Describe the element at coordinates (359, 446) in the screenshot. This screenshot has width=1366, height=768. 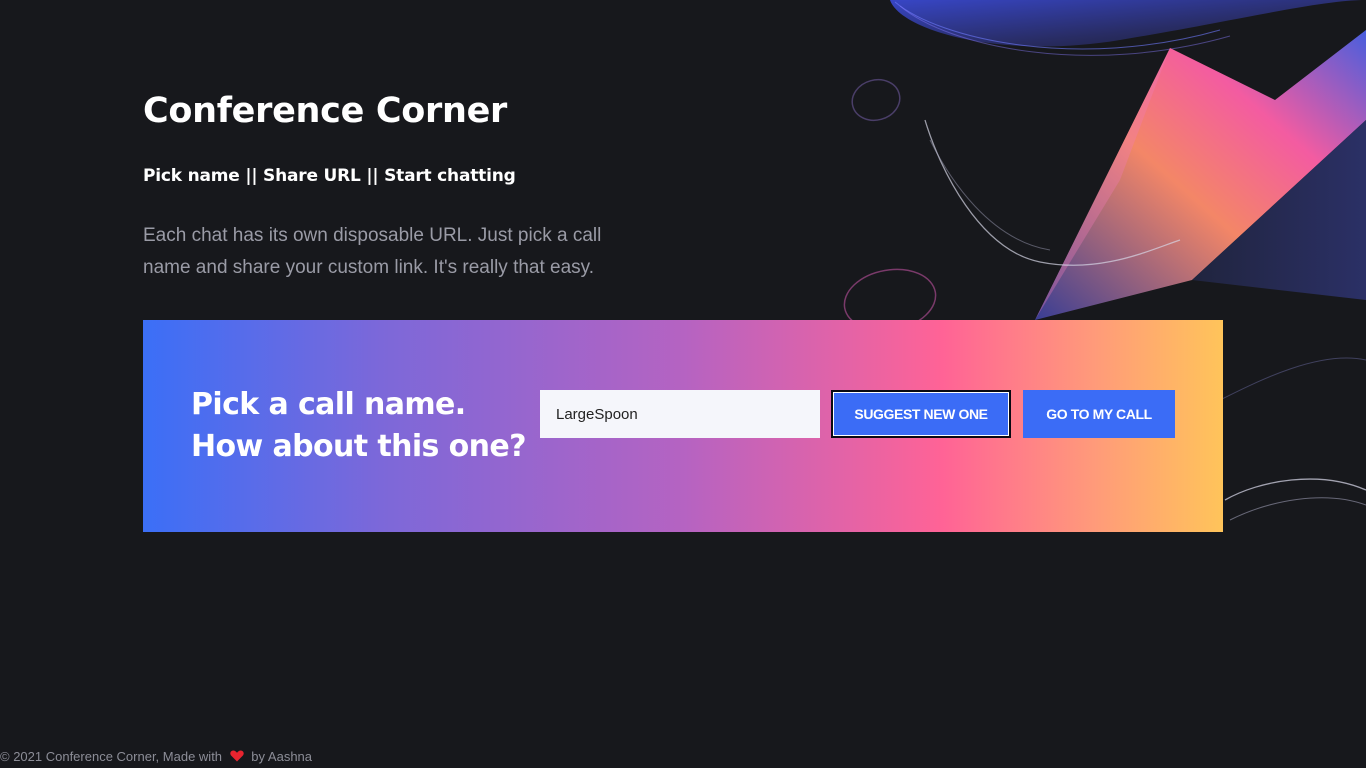
I see `call-name-heading-line2: How about this one?` at that location.